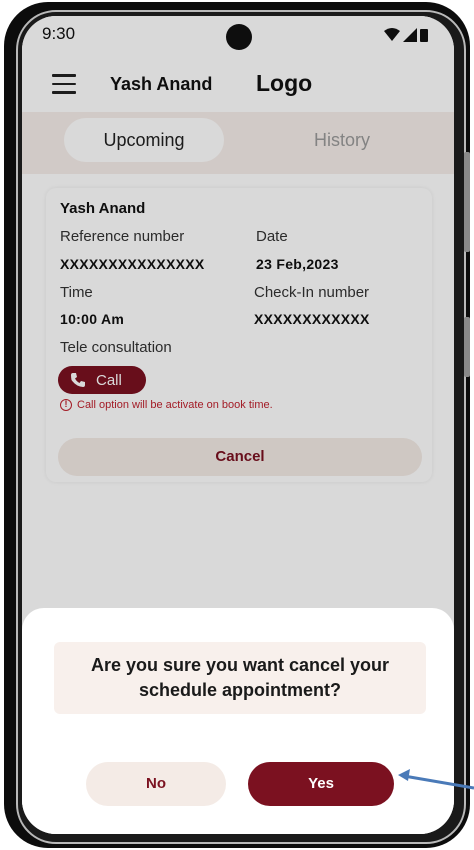 This screenshot has width=474, height=850. What do you see at coordinates (467, 202) in the screenshot?
I see `volume-button` at bounding box center [467, 202].